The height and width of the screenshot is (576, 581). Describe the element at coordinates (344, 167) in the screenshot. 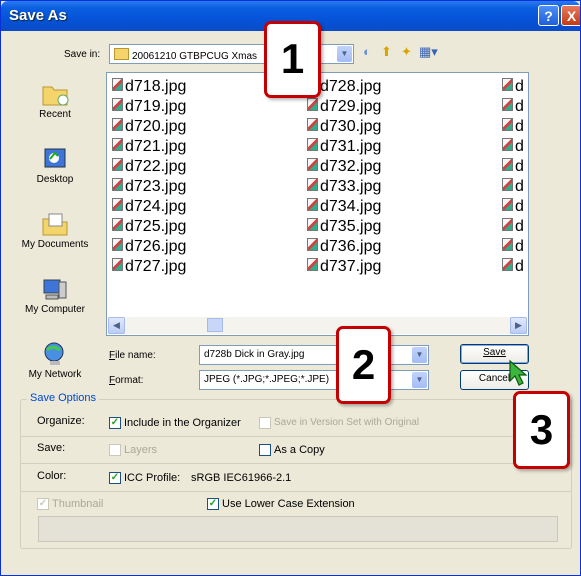

I see `file-item: d732.jpg` at that location.